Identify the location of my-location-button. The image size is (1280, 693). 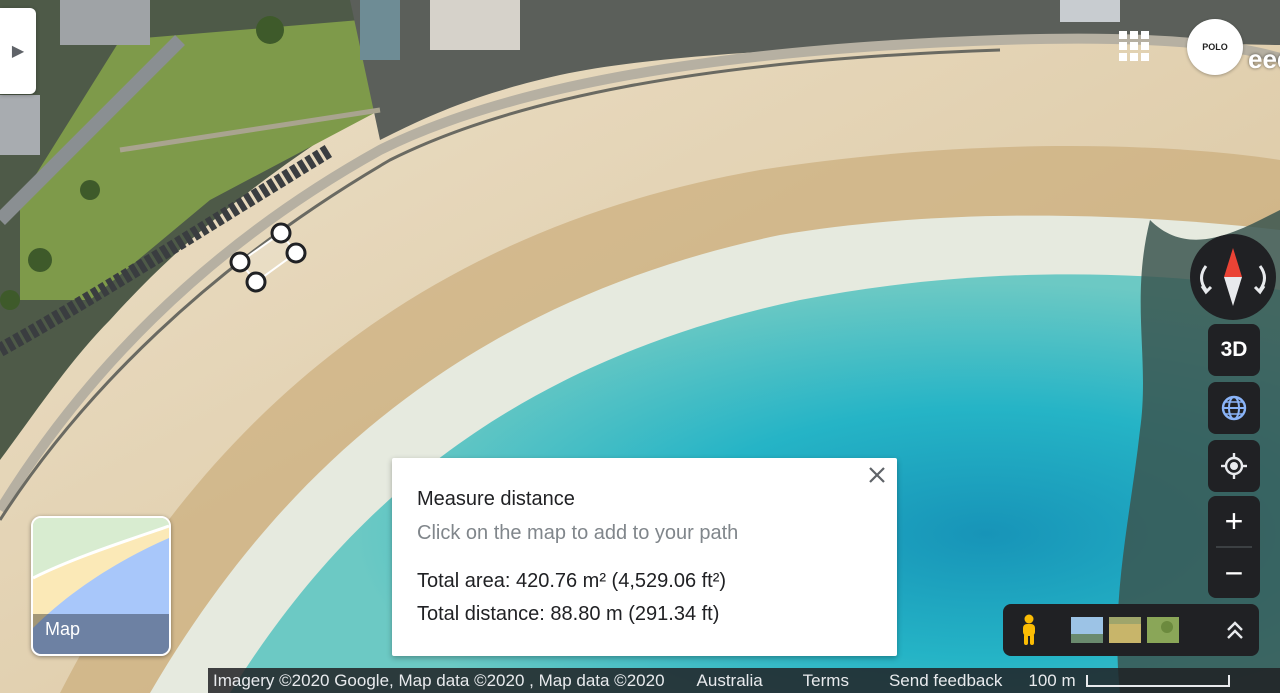
(1234, 466).